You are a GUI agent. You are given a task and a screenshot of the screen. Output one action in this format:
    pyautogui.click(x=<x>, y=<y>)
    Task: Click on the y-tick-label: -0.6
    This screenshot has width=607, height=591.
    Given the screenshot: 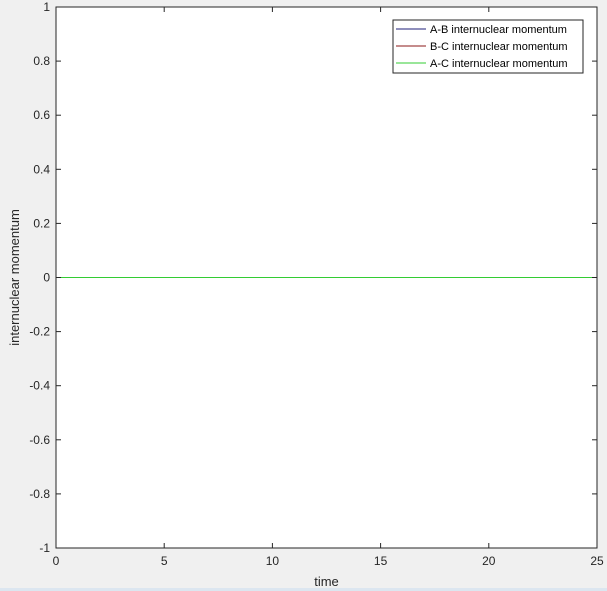 What is the action you would take?
    pyautogui.click(x=39, y=440)
    